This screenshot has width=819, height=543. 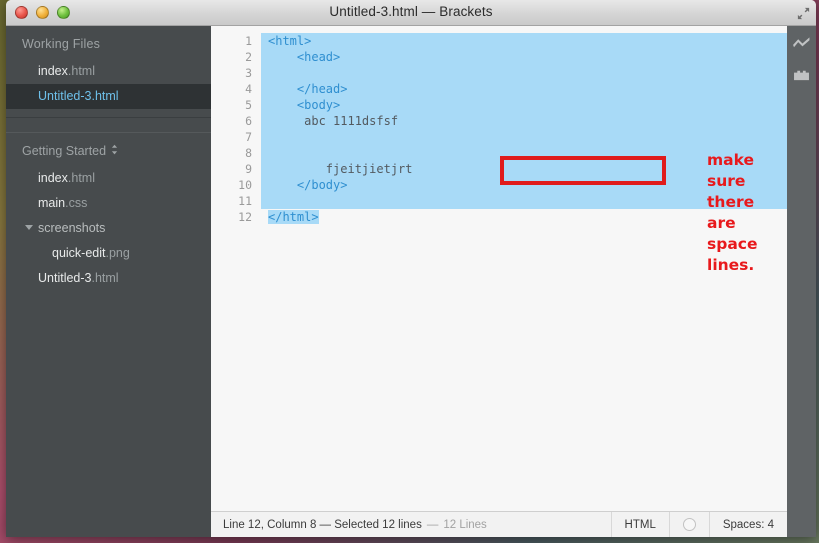 What do you see at coordinates (108, 203) in the screenshot?
I see `project-file-main-css: main.css` at bounding box center [108, 203].